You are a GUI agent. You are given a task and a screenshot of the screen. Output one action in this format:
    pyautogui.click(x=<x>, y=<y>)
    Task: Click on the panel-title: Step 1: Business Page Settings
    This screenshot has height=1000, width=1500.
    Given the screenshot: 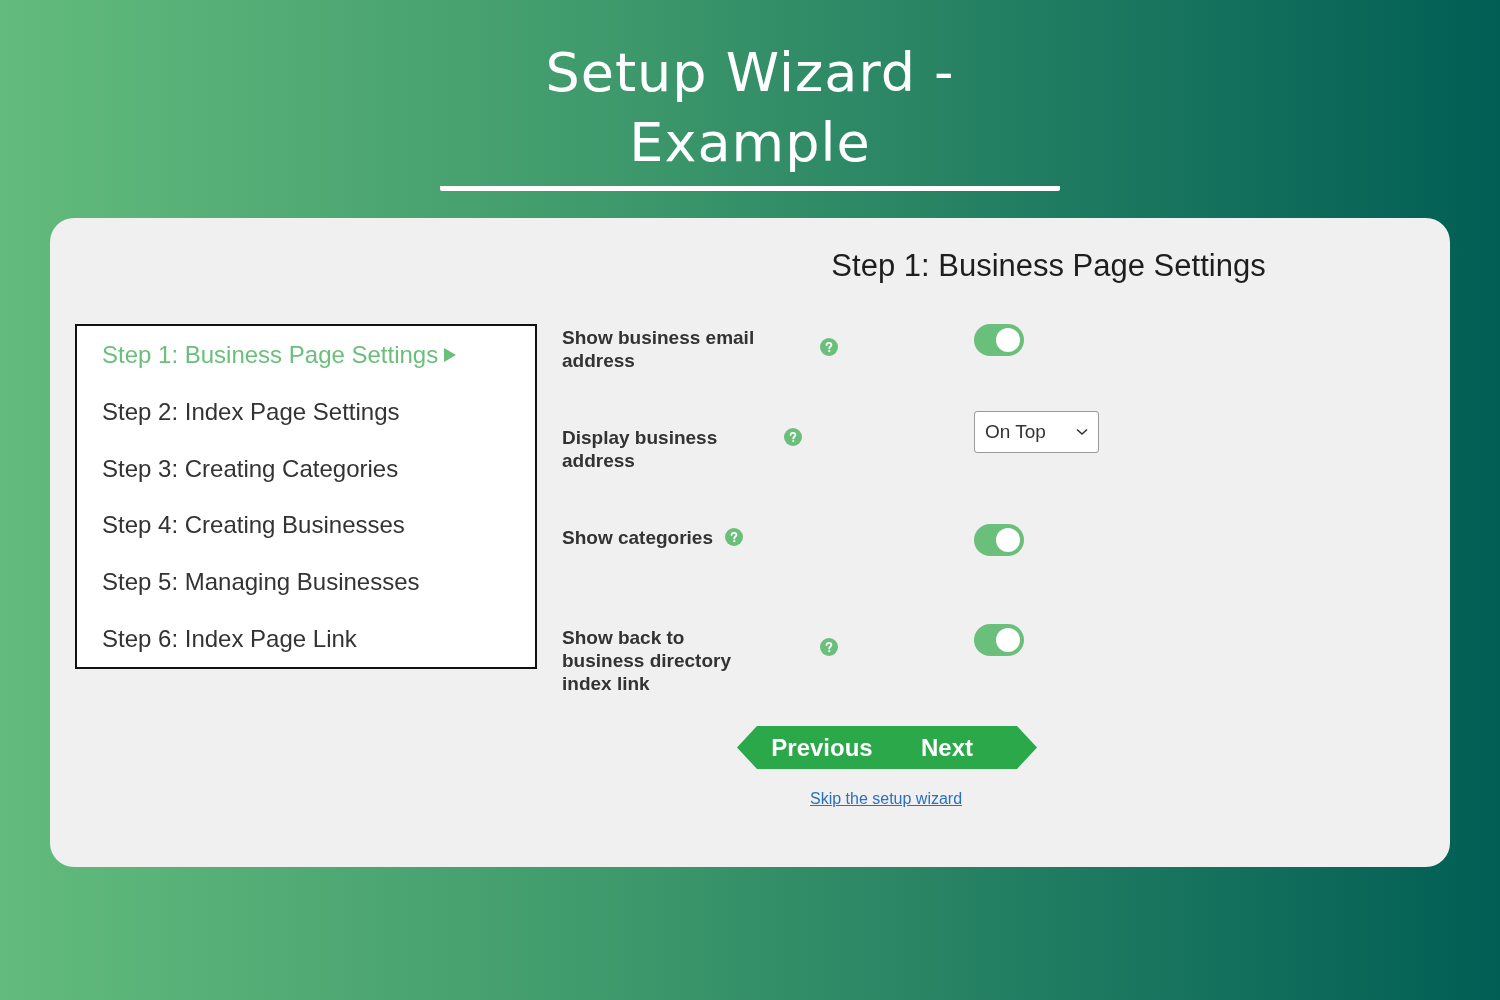 What is the action you would take?
    pyautogui.click(x=1048, y=266)
    